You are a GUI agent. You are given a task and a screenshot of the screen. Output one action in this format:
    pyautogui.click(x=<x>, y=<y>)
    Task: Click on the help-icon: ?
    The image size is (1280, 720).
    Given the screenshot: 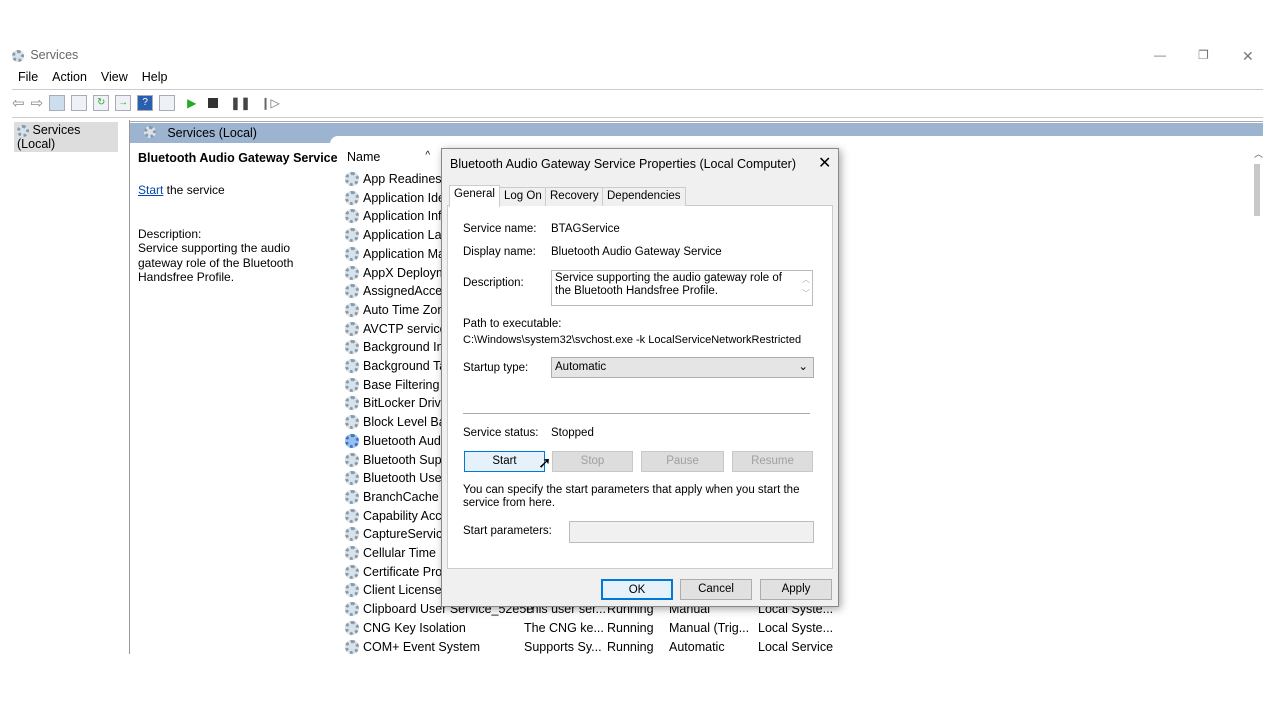 What is the action you would take?
    pyautogui.click(x=145, y=103)
    